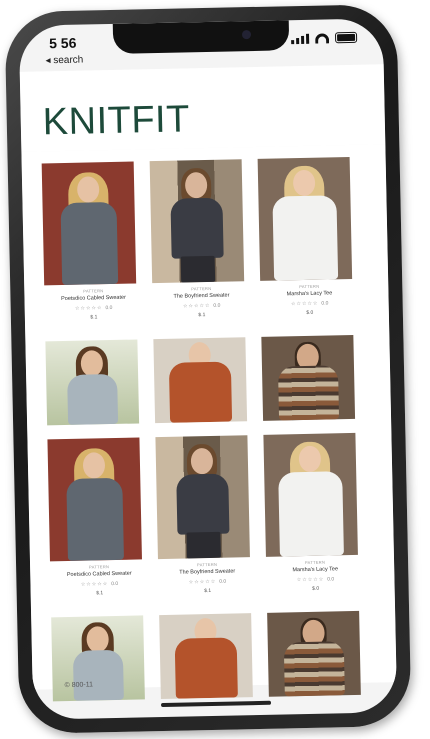  What do you see at coordinates (79, 685) in the screenshot?
I see `footer-link: © 800-11` at bounding box center [79, 685].